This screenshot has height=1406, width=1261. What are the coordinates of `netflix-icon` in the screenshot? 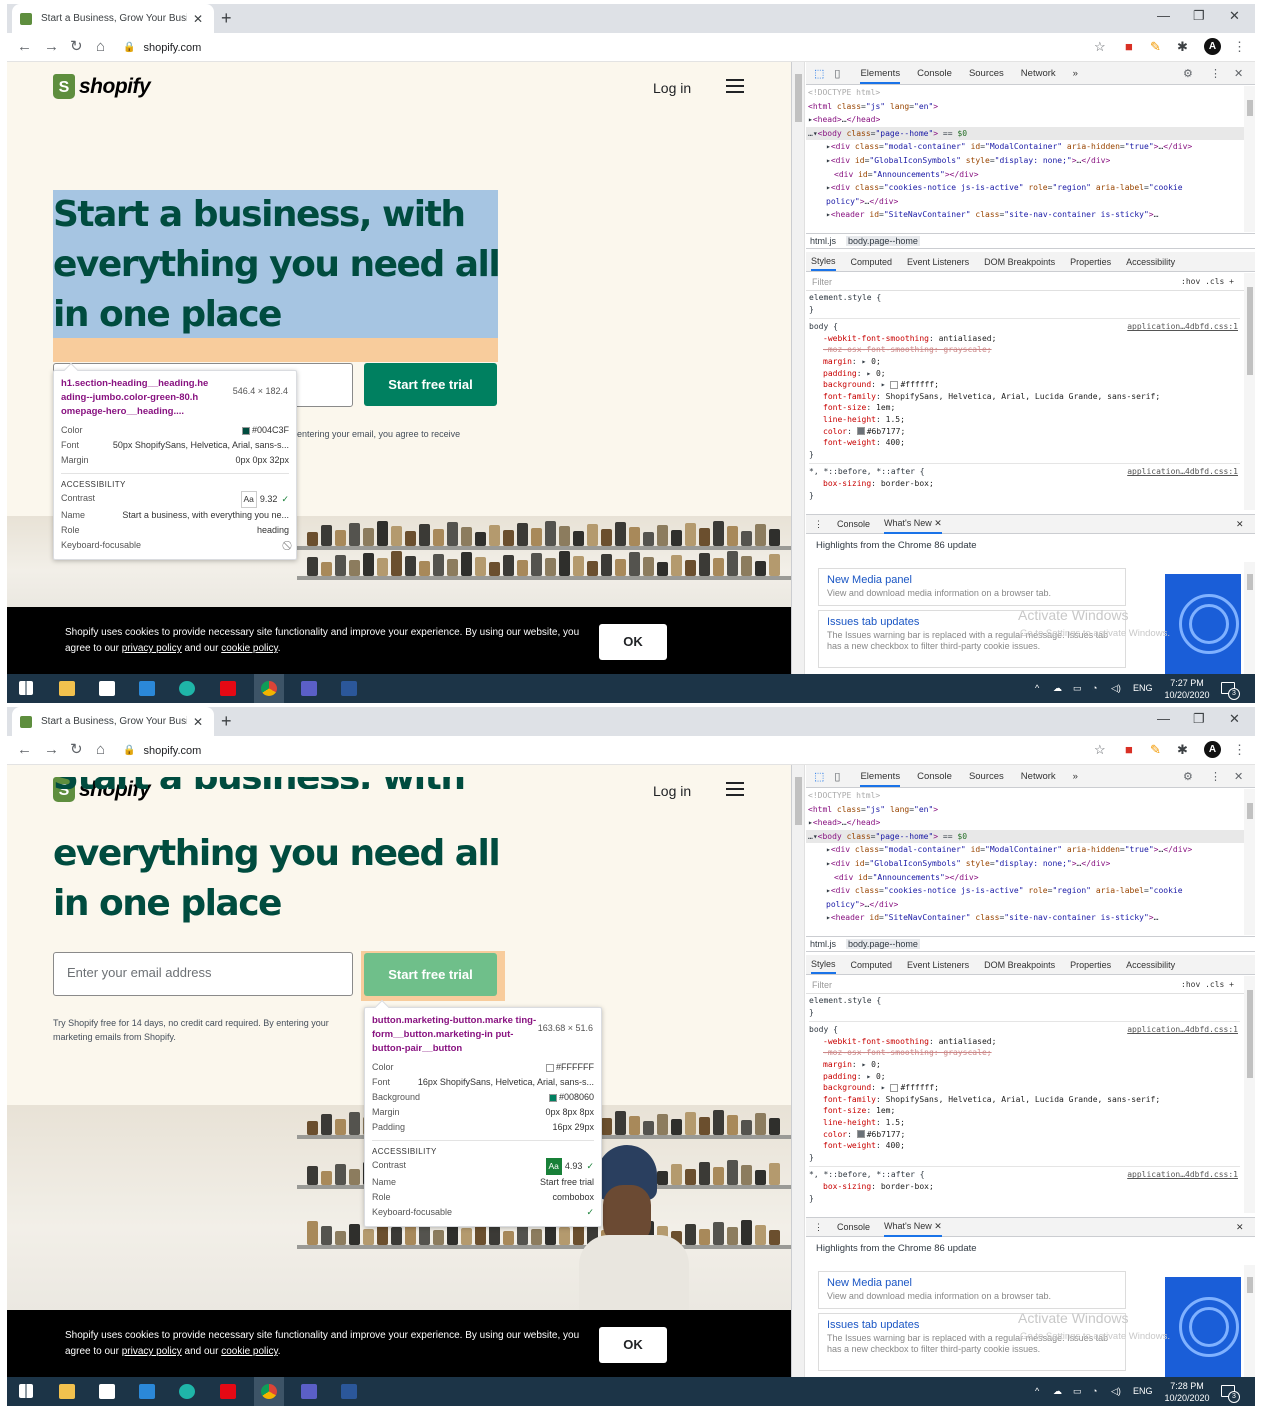 It's located at (228, 1391).